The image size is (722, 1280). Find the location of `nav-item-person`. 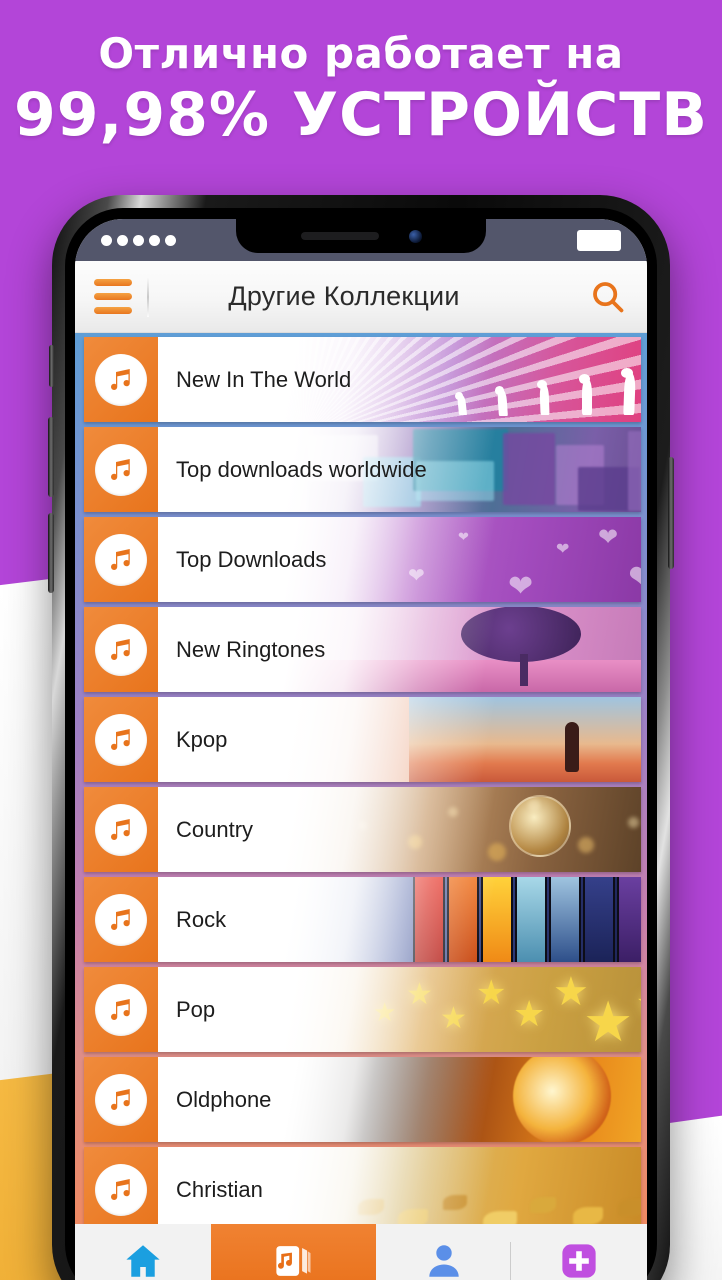

nav-item-person is located at coordinates (443, 1252).